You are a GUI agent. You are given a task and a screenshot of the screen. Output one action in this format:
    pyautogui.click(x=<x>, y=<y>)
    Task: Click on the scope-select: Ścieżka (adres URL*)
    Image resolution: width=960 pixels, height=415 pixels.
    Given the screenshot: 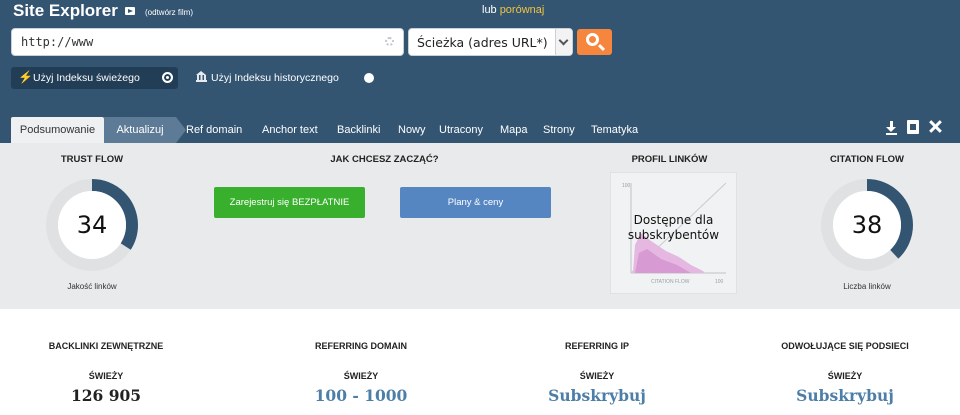 What is the action you would take?
    pyautogui.click(x=490, y=42)
    